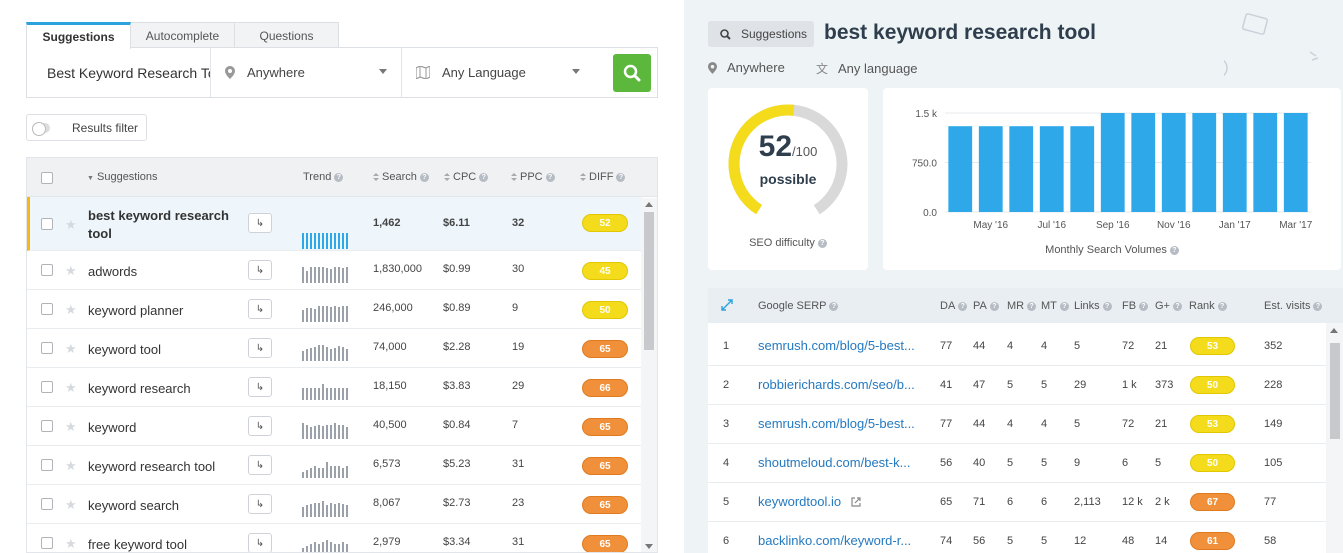 This screenshot has height=553, width=1343. What do you see at coordinates (954, 306) in the screenshot?
I see `col-da: DA?` at bounding box center [954, 306].